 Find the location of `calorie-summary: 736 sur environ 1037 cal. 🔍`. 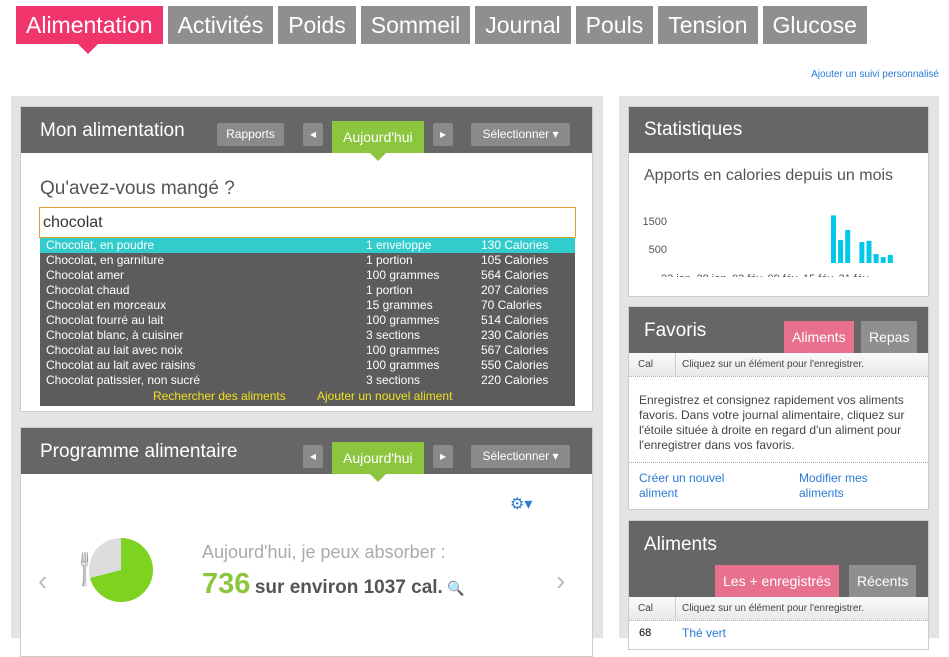

calorie-summary: 736 sur environ 1037 cal. 🔍 is located at coordinates (333, 584).